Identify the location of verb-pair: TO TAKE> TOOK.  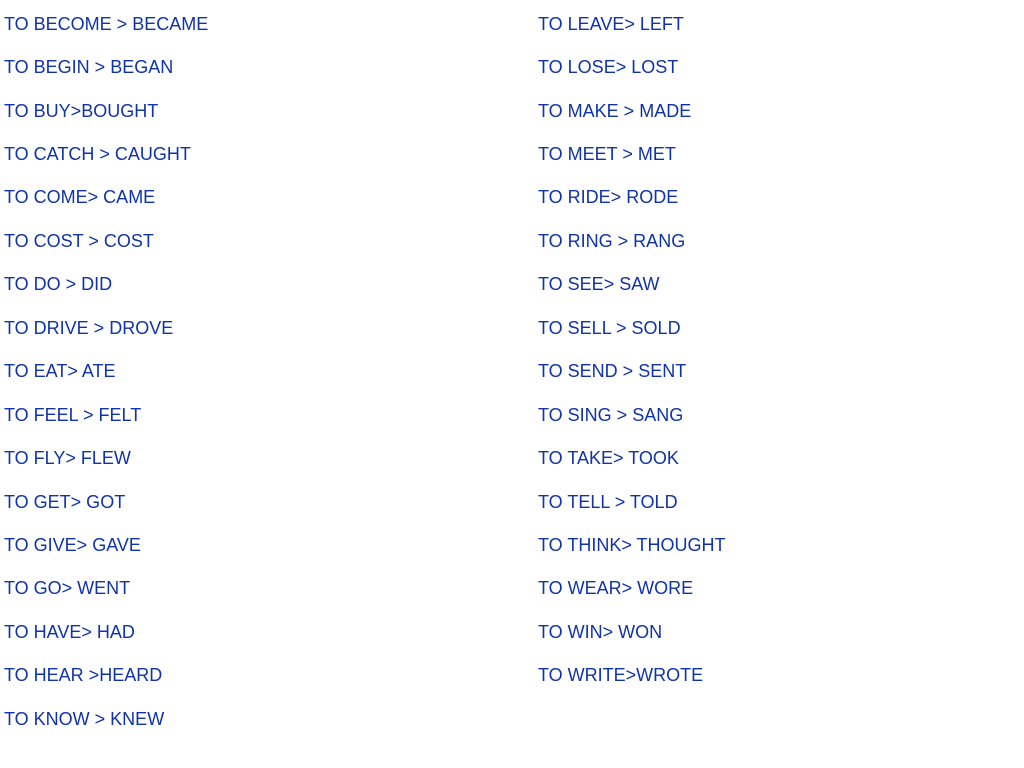
(608, 458).